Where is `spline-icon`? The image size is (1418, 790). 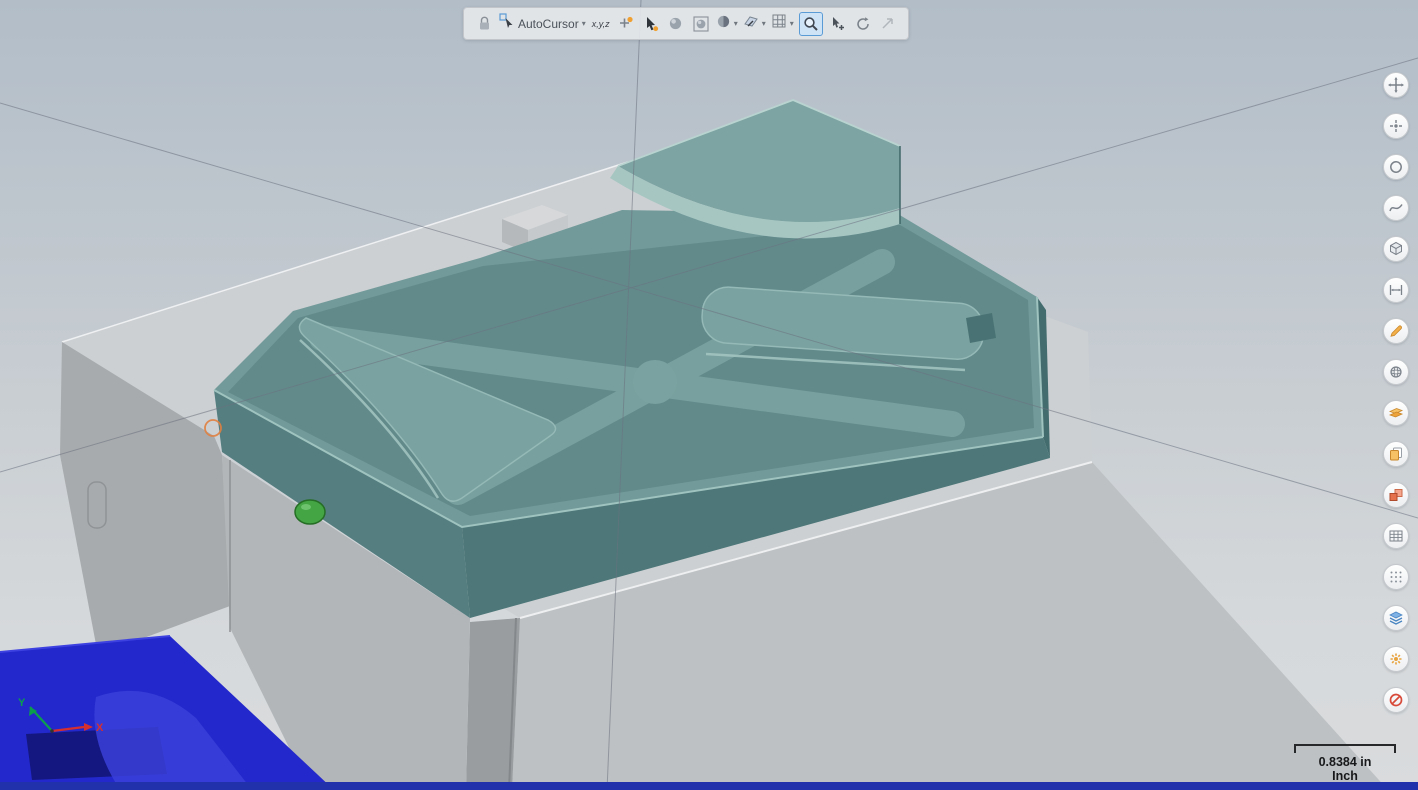
spline-icon is located at coordinates (1396, 208).